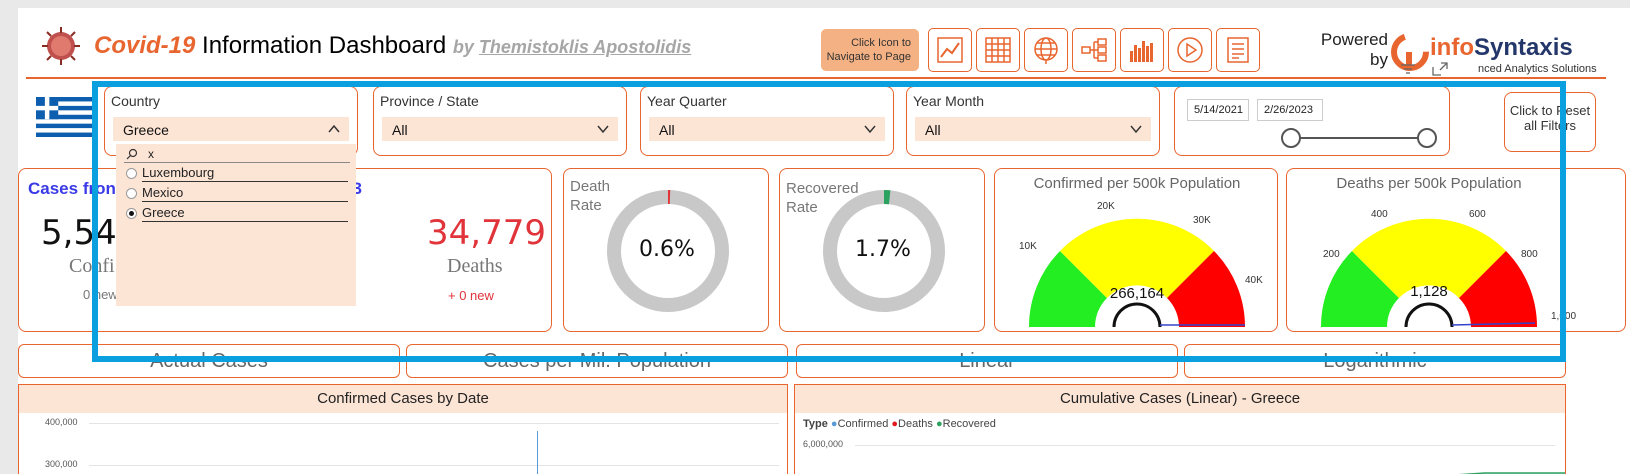 This screenshot has height=474, width=1630. I want to click on expand-icon, so click(1440, 69).